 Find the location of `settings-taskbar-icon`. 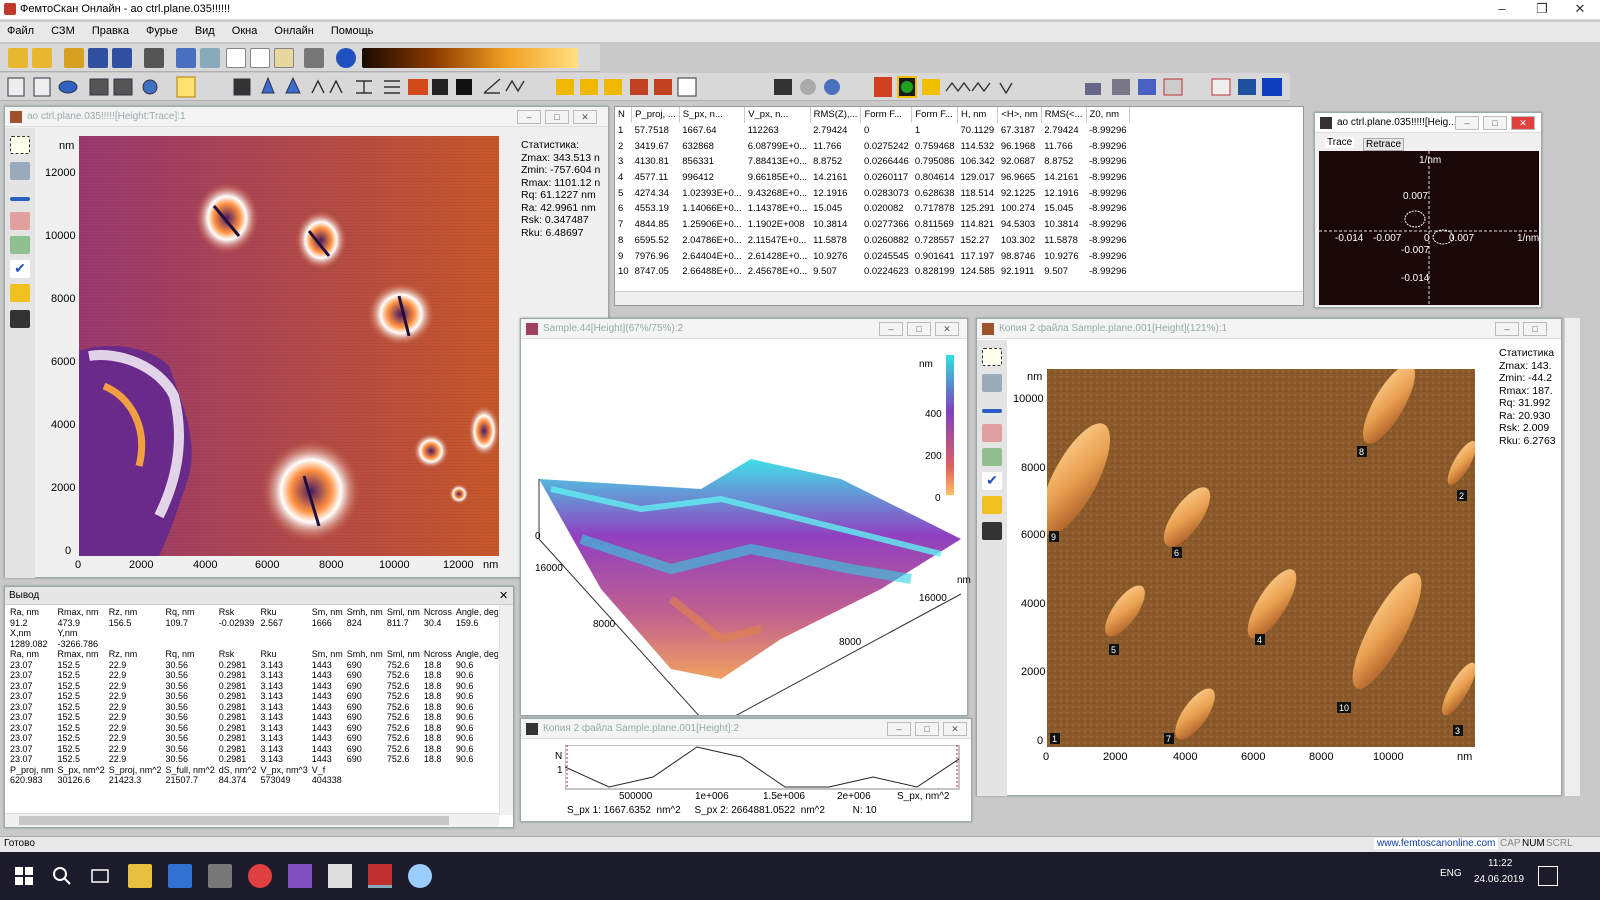

settings-taskbar-icon is located at coordinates (420, 876).